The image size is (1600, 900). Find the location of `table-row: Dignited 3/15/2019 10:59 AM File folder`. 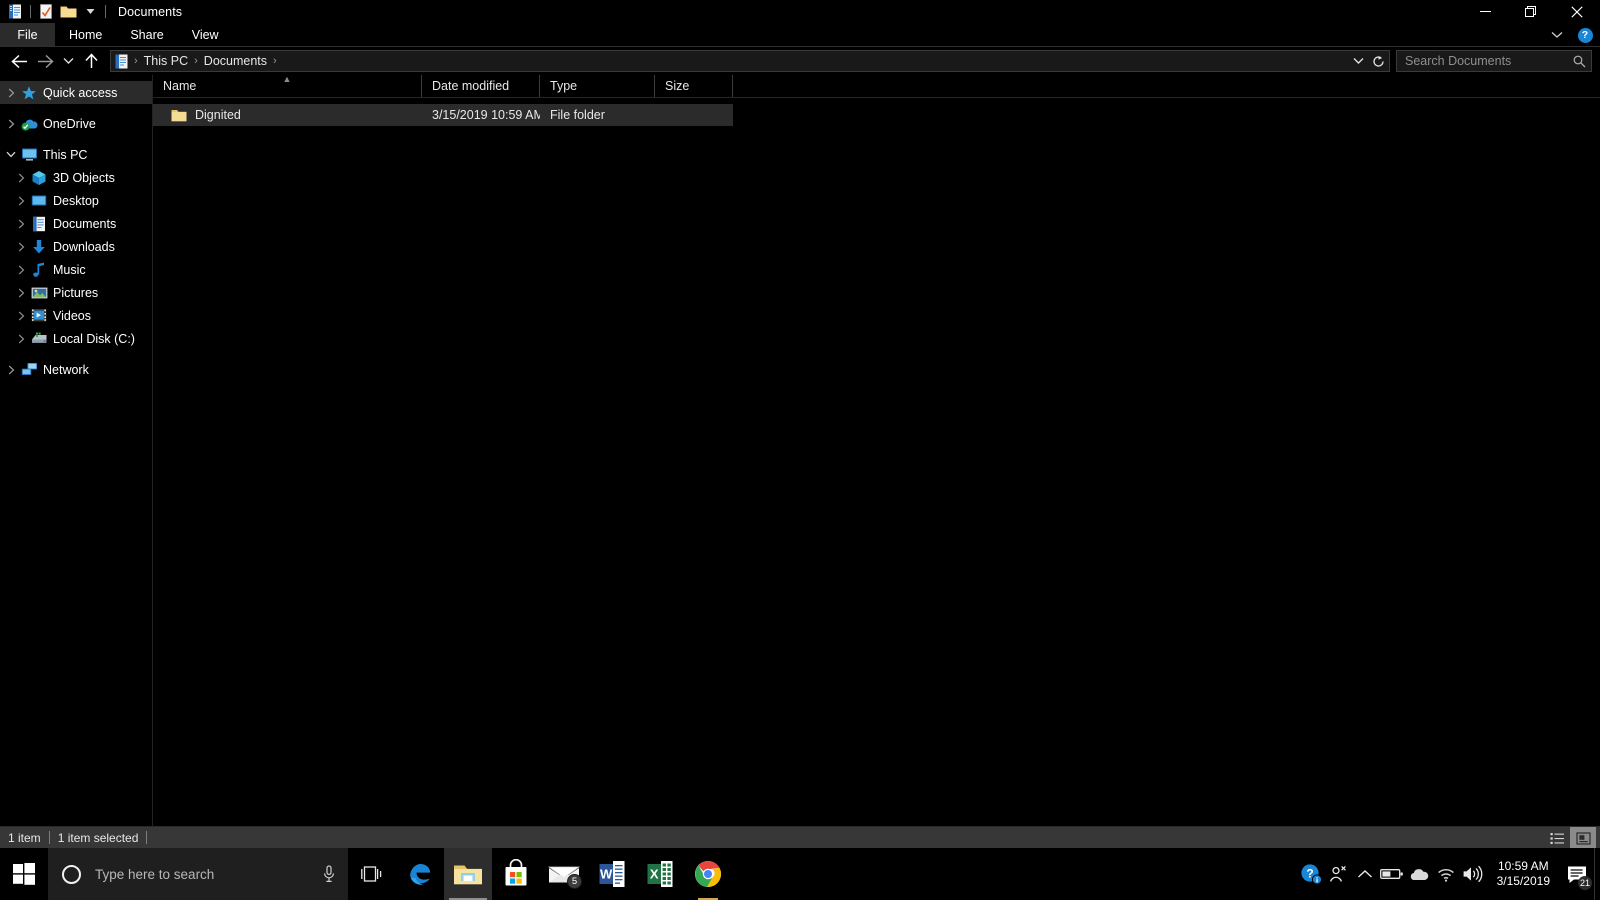

table-row: Dignited 3/15/2019 10:59 AM File folder is located at coordinates (443, 115).